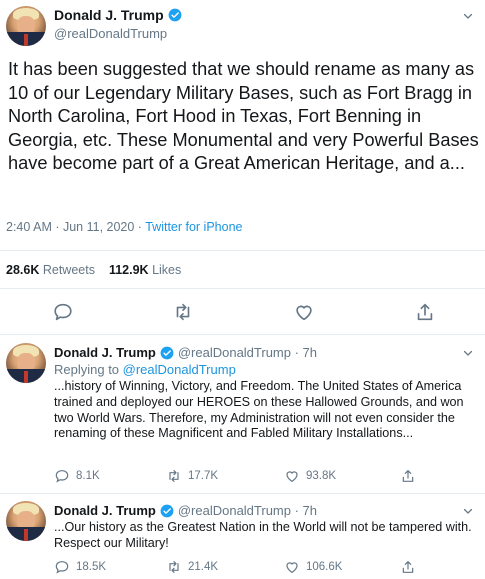 The height and width of the screenshot is (579, 485). What do you see at coordinates (242, 313) in the screenshot?
I see `tweet-actions` at bounding box center [242, 313].